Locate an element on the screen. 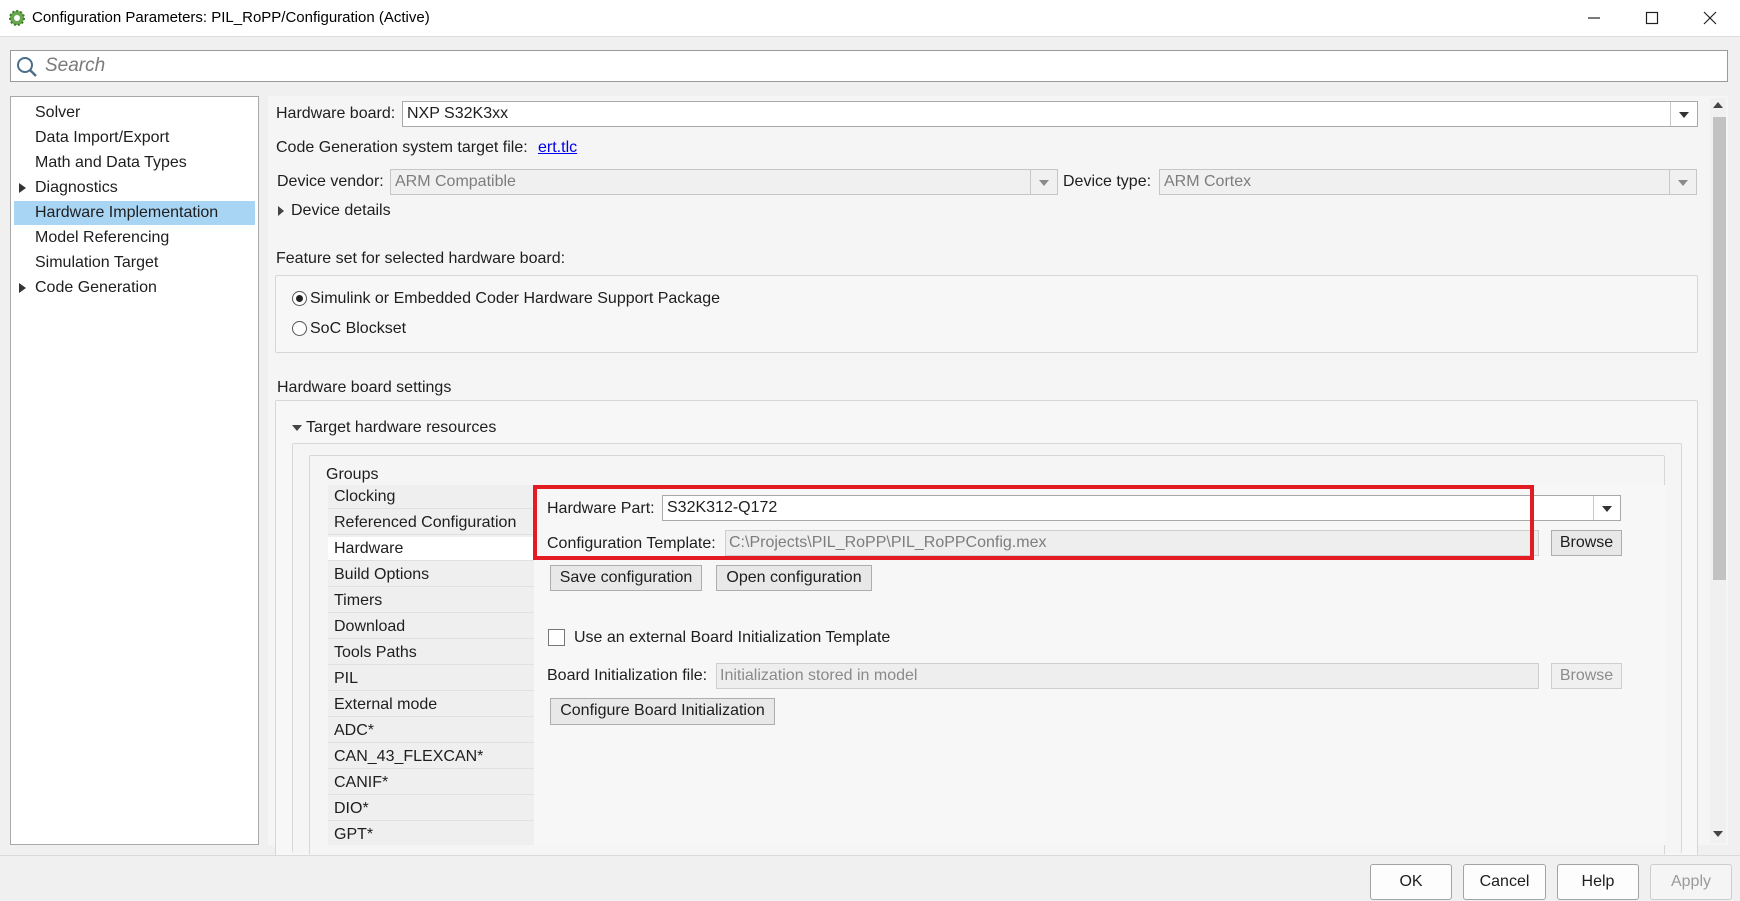 The height and width of the screenshot is (901, 1740). apply-button: Apply is located at coordinates (1691, 882).